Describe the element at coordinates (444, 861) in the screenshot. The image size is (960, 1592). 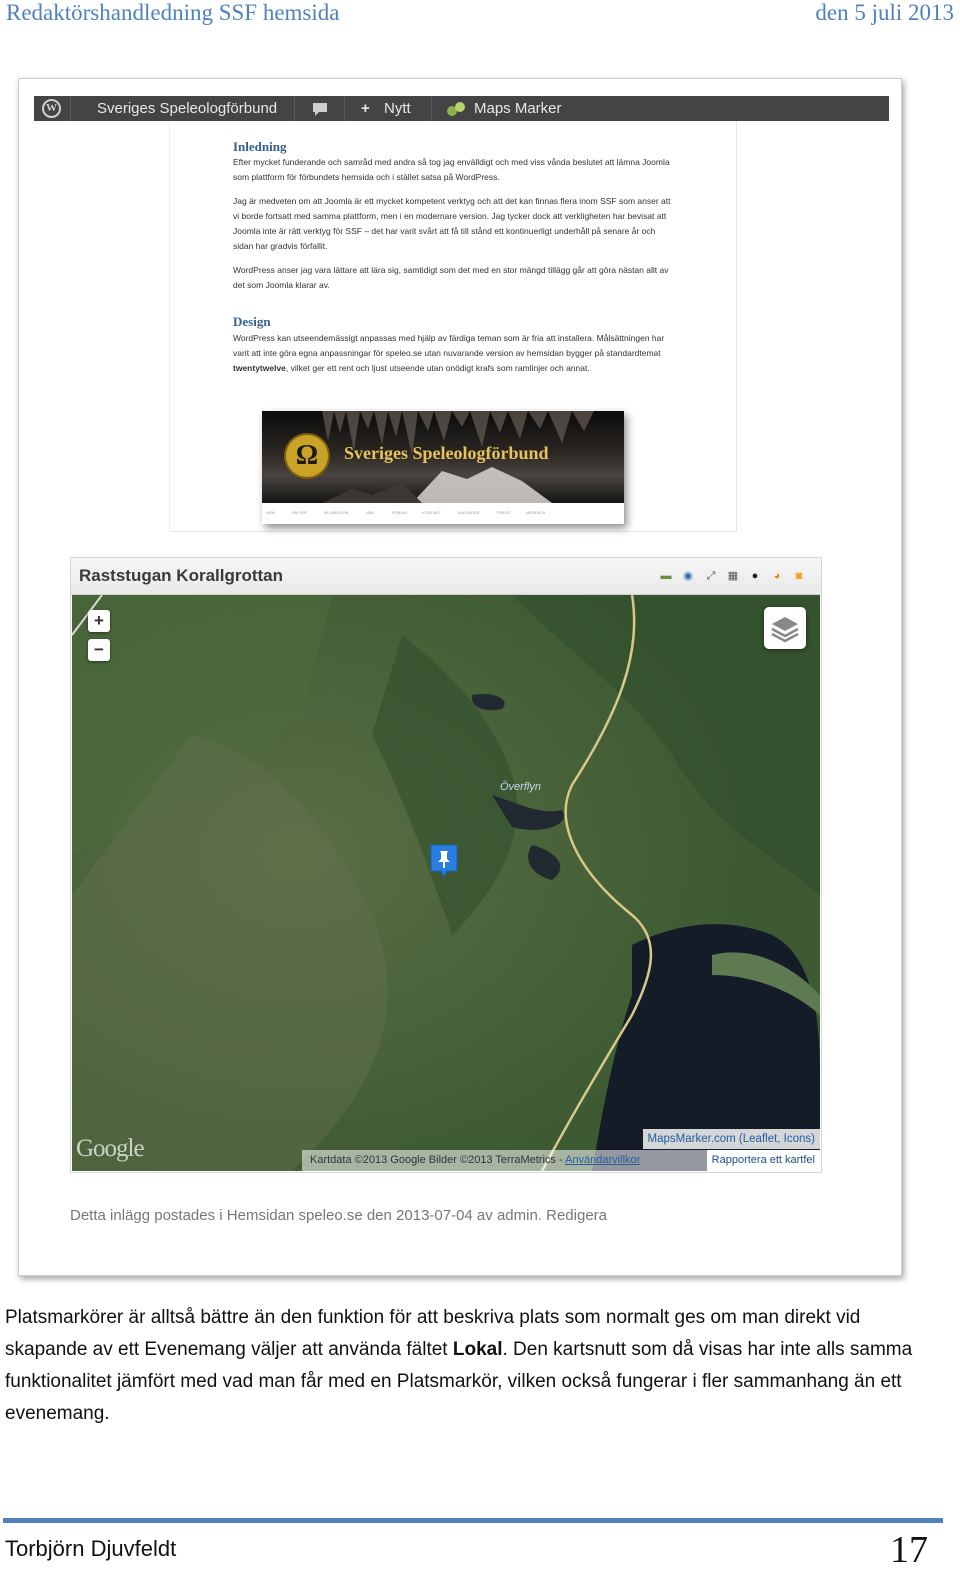
I see `map-marker-pin-icon` at that location.